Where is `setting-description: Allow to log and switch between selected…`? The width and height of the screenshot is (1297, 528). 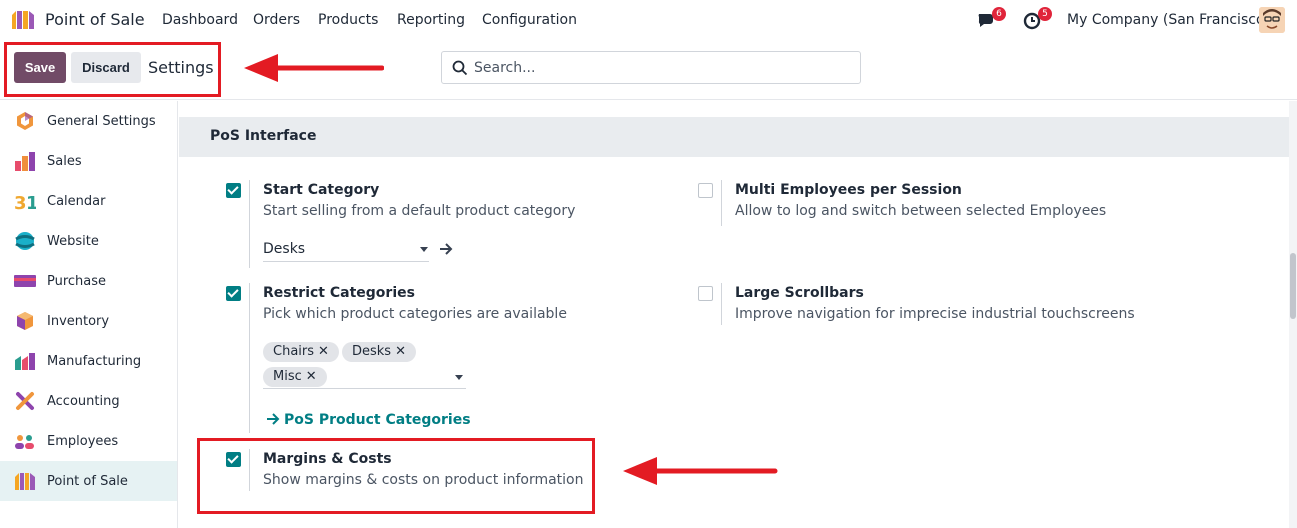
setting-description: Allow to log and switch between selected… is located at coordinates (921, 211).